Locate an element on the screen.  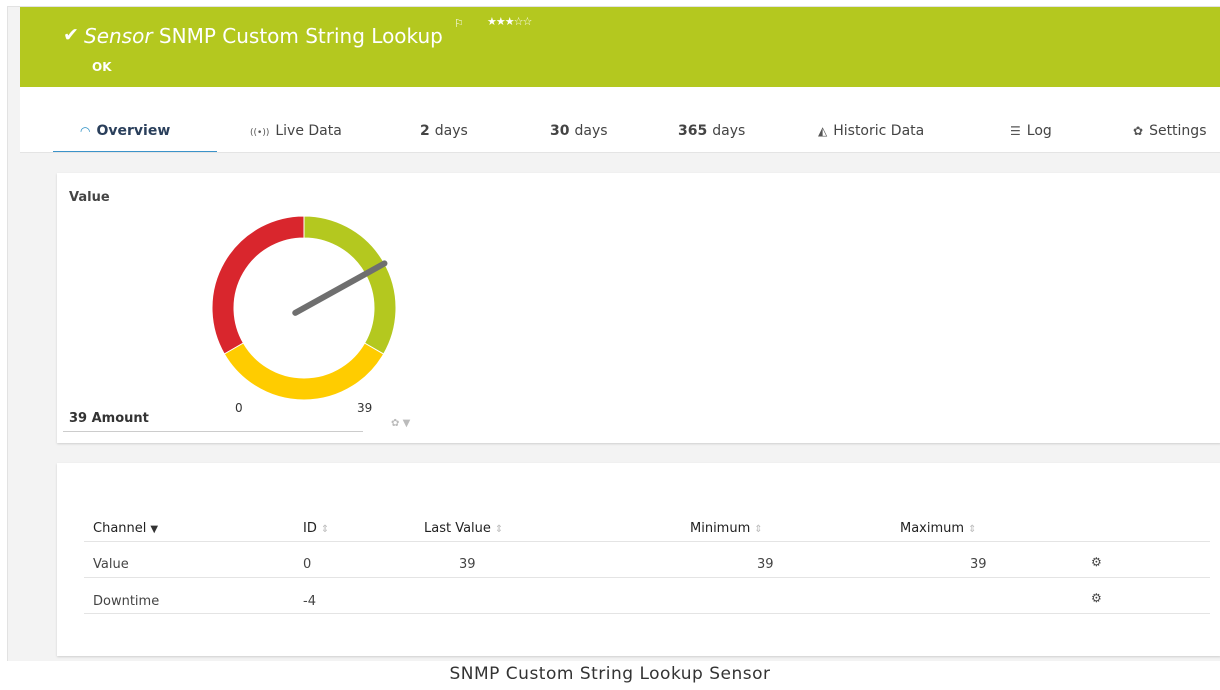
col-maximum: Maximum ⇕ is located at coordinates (938, 528).